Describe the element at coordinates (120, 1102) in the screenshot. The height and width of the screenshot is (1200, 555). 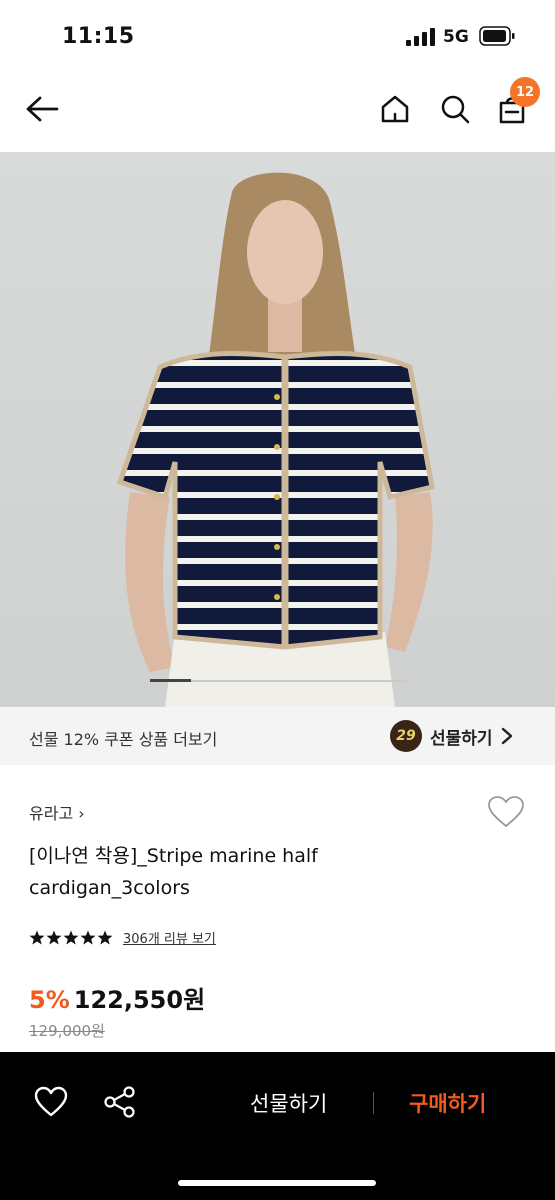
I see `share-icon` at that location.